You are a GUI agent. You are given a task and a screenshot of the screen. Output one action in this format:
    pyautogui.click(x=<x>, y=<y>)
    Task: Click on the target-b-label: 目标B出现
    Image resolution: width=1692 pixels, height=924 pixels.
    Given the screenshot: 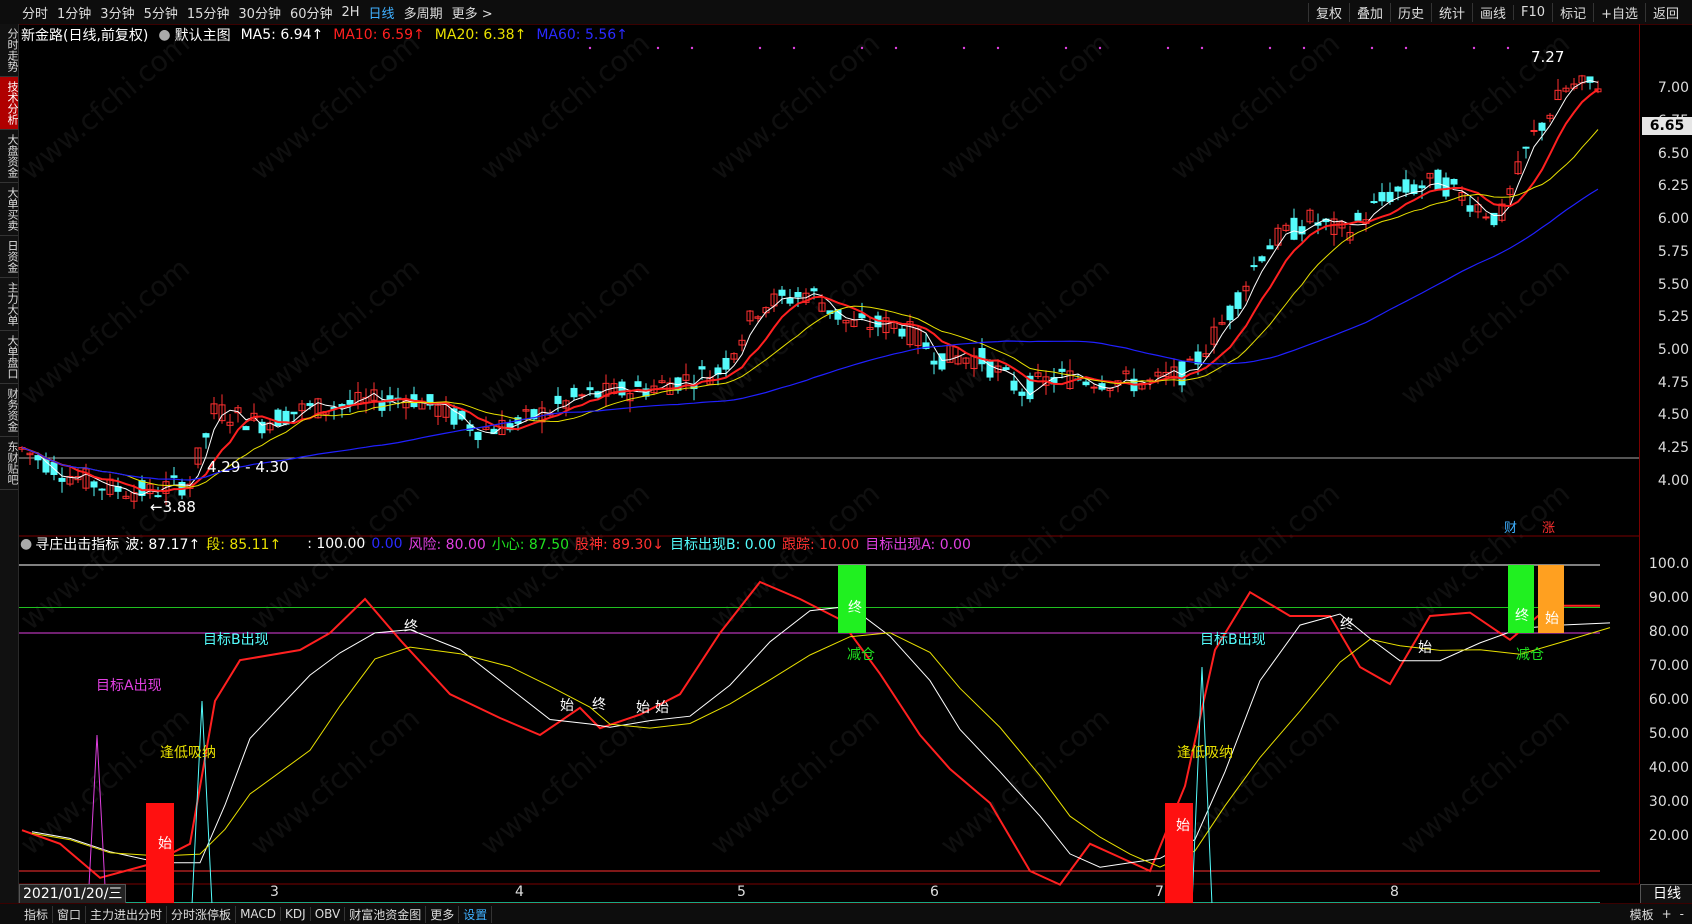 What is the action you would take?
    pyautogui.click(x=236, y=640)
    